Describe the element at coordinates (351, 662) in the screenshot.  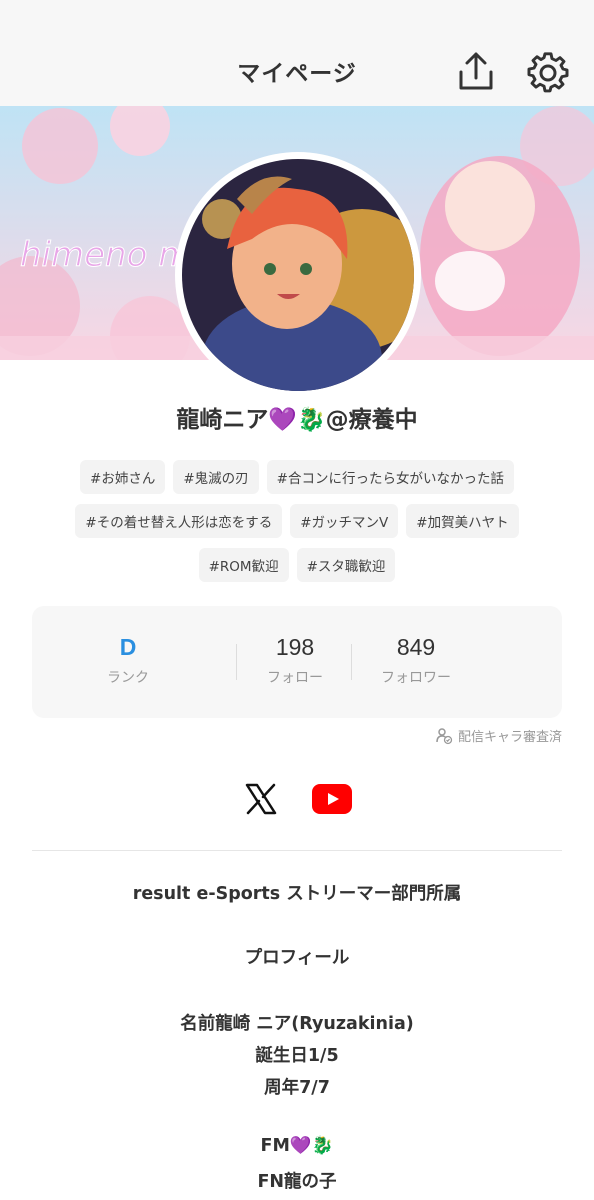
I see `stats-divider` at that location.